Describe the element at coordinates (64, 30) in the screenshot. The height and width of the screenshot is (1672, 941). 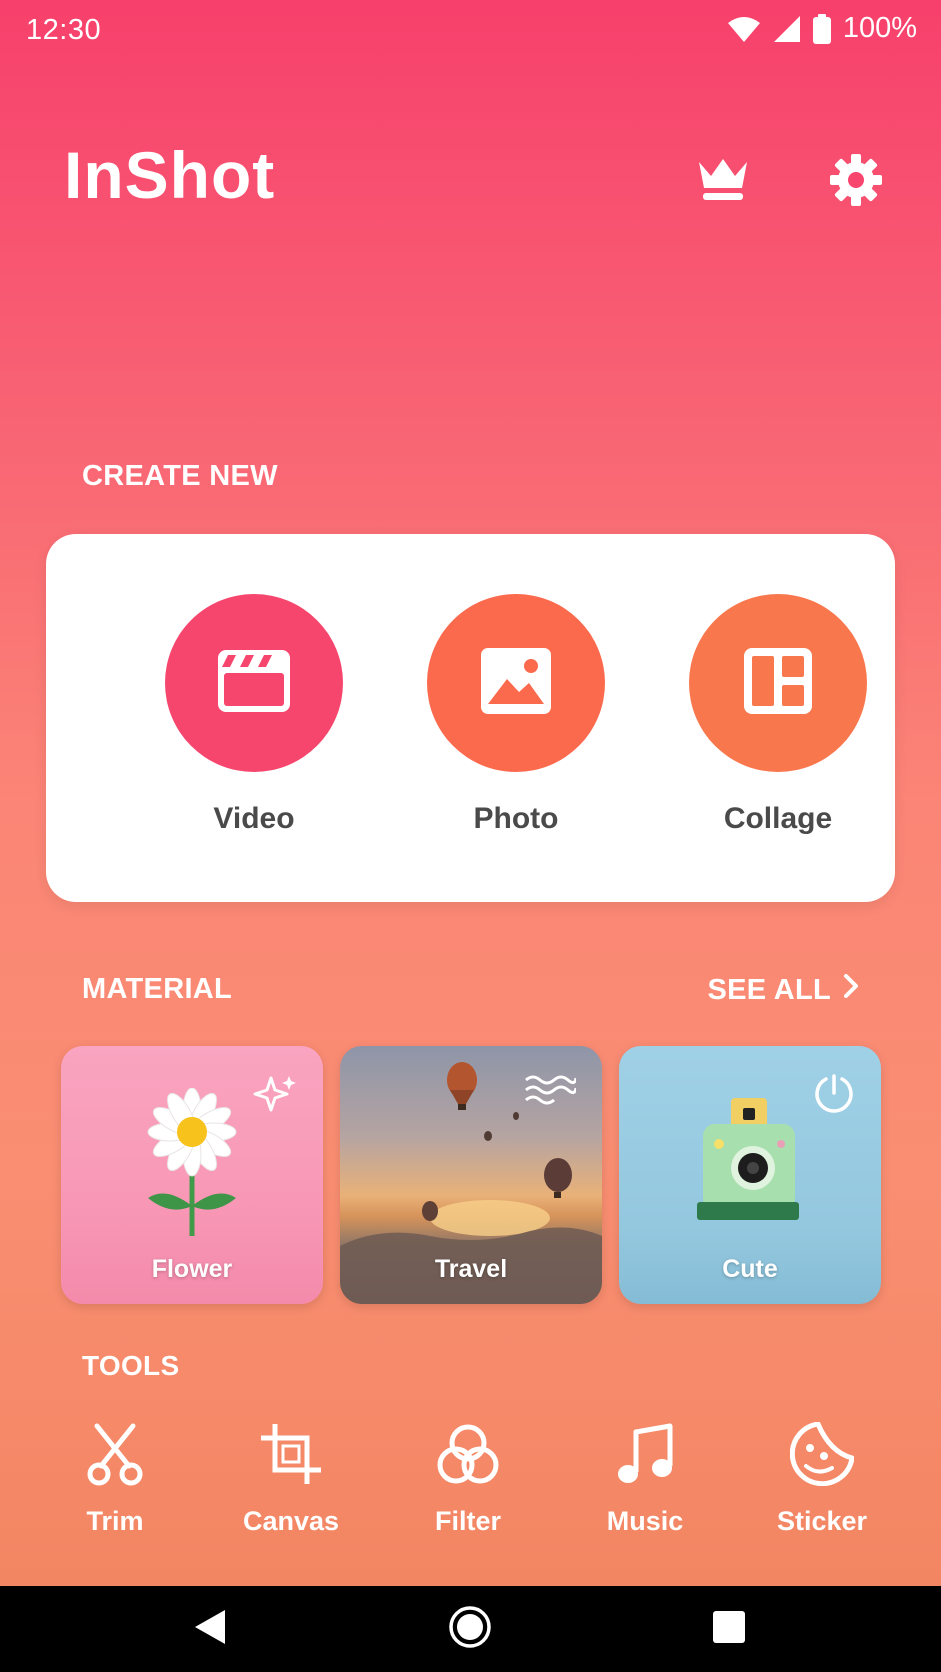
I see `status-time: 12:30` at that location.